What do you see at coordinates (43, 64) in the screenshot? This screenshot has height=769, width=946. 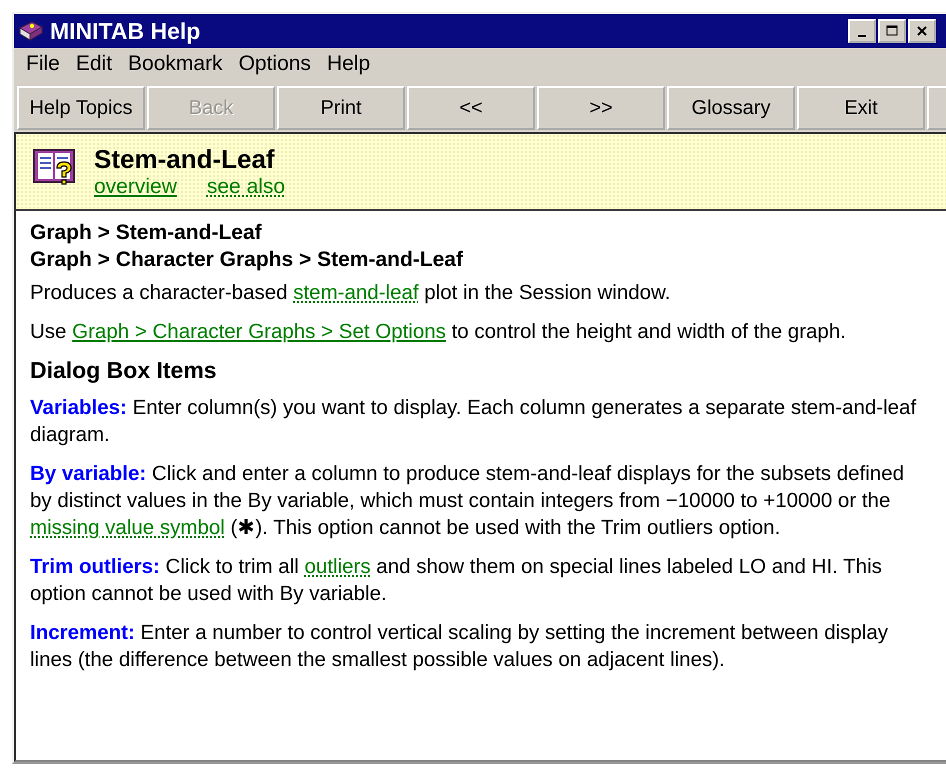 I see `menu-item: File` at bounding box center [43, 64].